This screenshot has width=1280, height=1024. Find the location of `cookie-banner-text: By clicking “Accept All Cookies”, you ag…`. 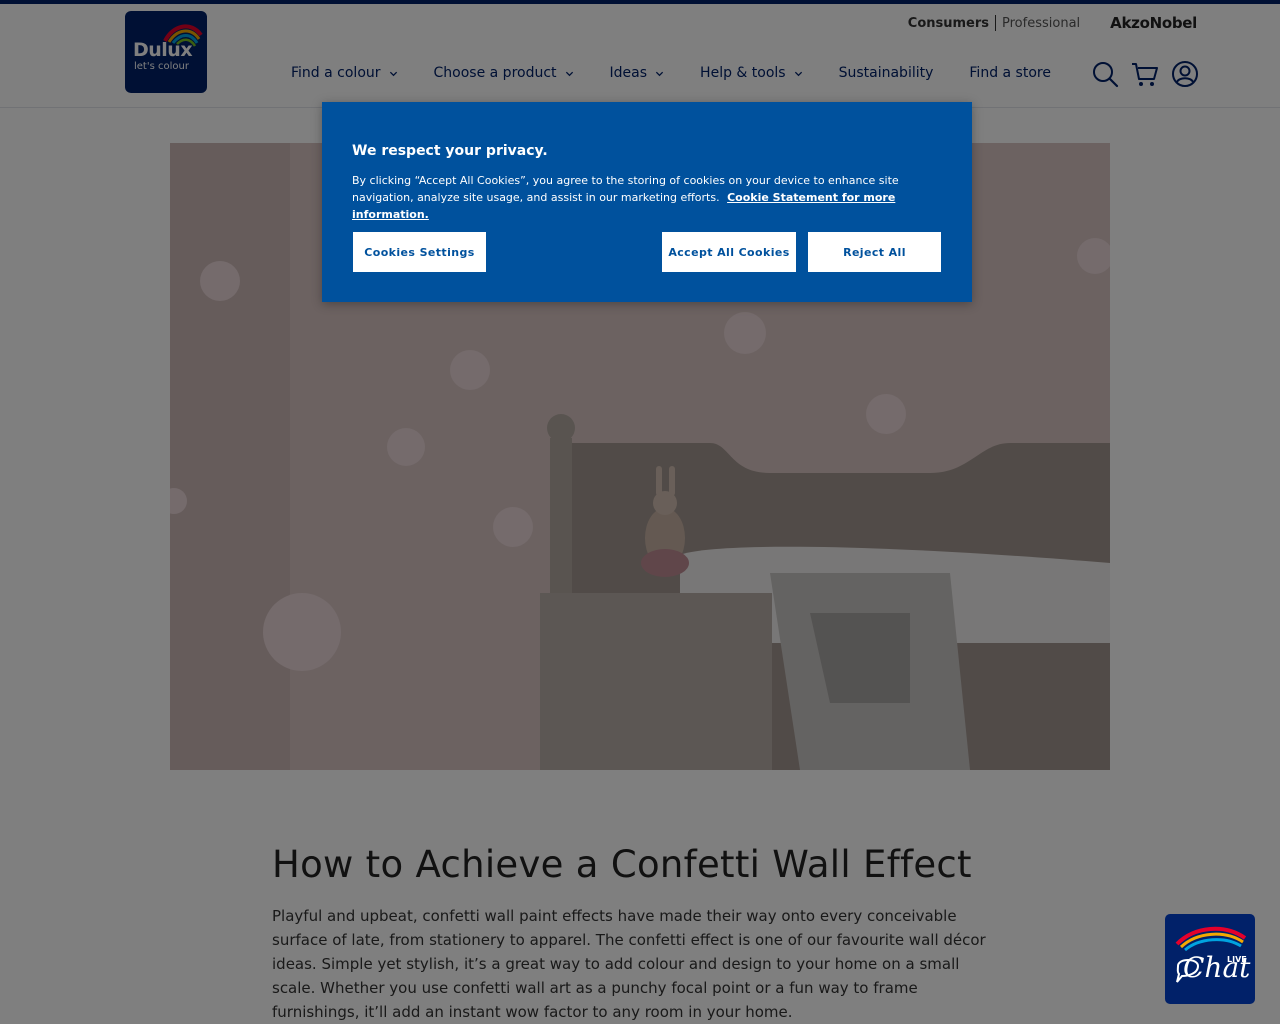

cookie-banner-text: By clicking “Accept All Cookies”, you ag… is located at coordinates (652, 197).